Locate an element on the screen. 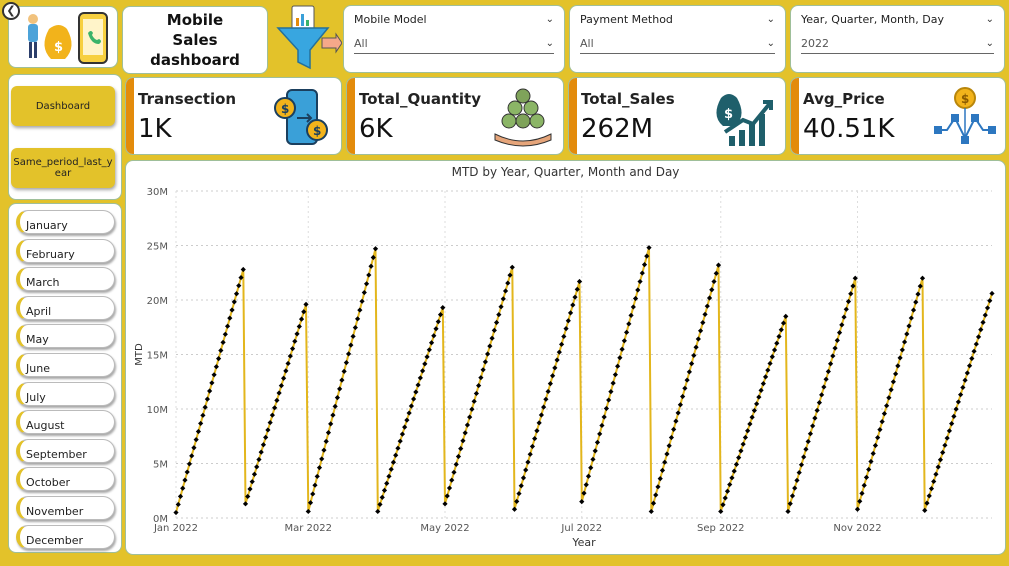 This screenshot has width=1009, height=566. mobile-model-filter: Mobile Model ⌄ All ⌄ is located at coordinates (454, 39).